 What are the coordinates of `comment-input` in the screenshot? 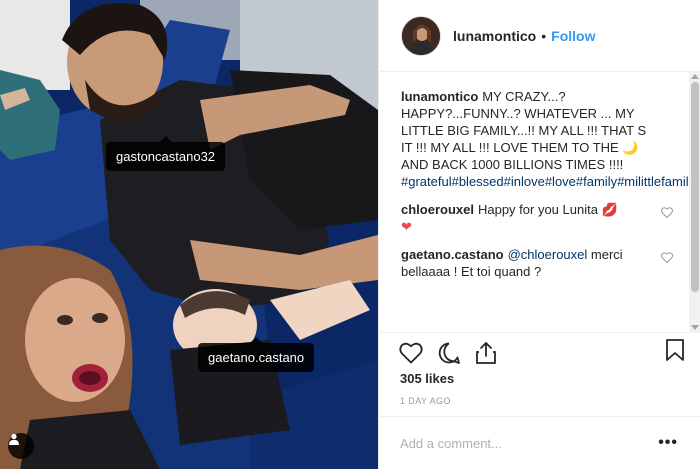 It's located at (529, 443).